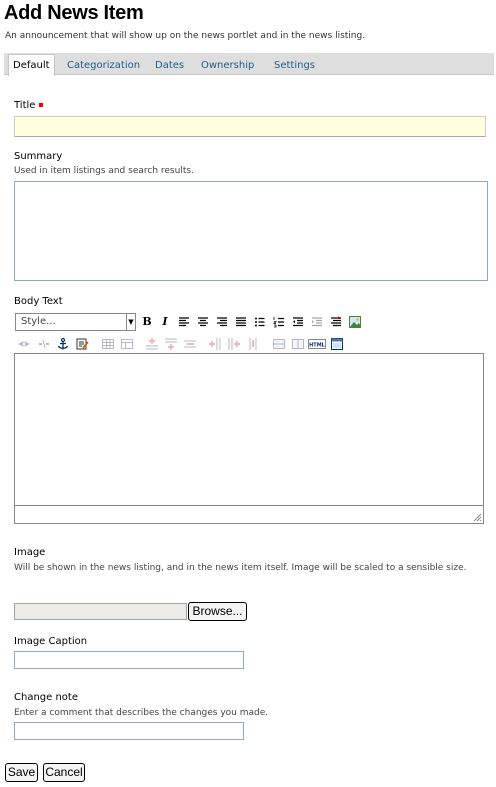  What do you see at coordinates (251, 231) in the screenshot?
I see `summary-textarea` at bounding box center [251, 231].